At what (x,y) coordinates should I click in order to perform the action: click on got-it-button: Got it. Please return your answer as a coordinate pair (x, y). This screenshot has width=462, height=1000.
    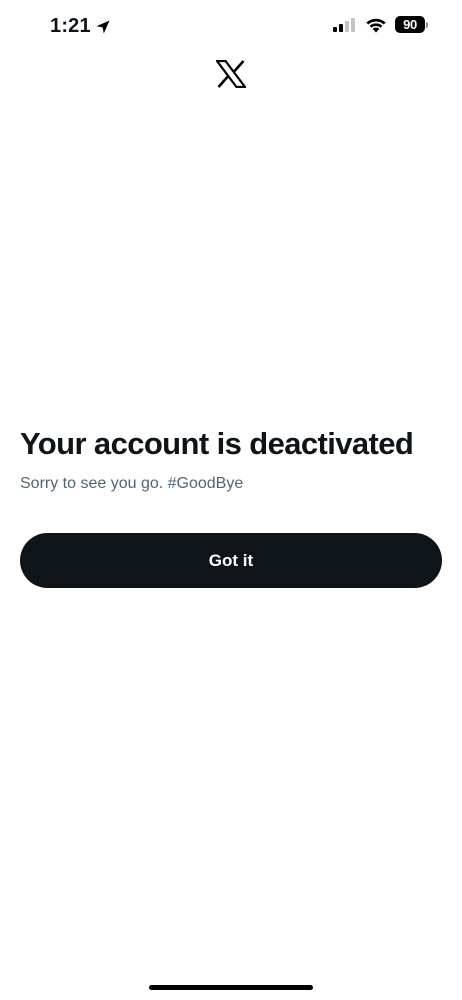
    Looking at the image, I should click on (231, 560).